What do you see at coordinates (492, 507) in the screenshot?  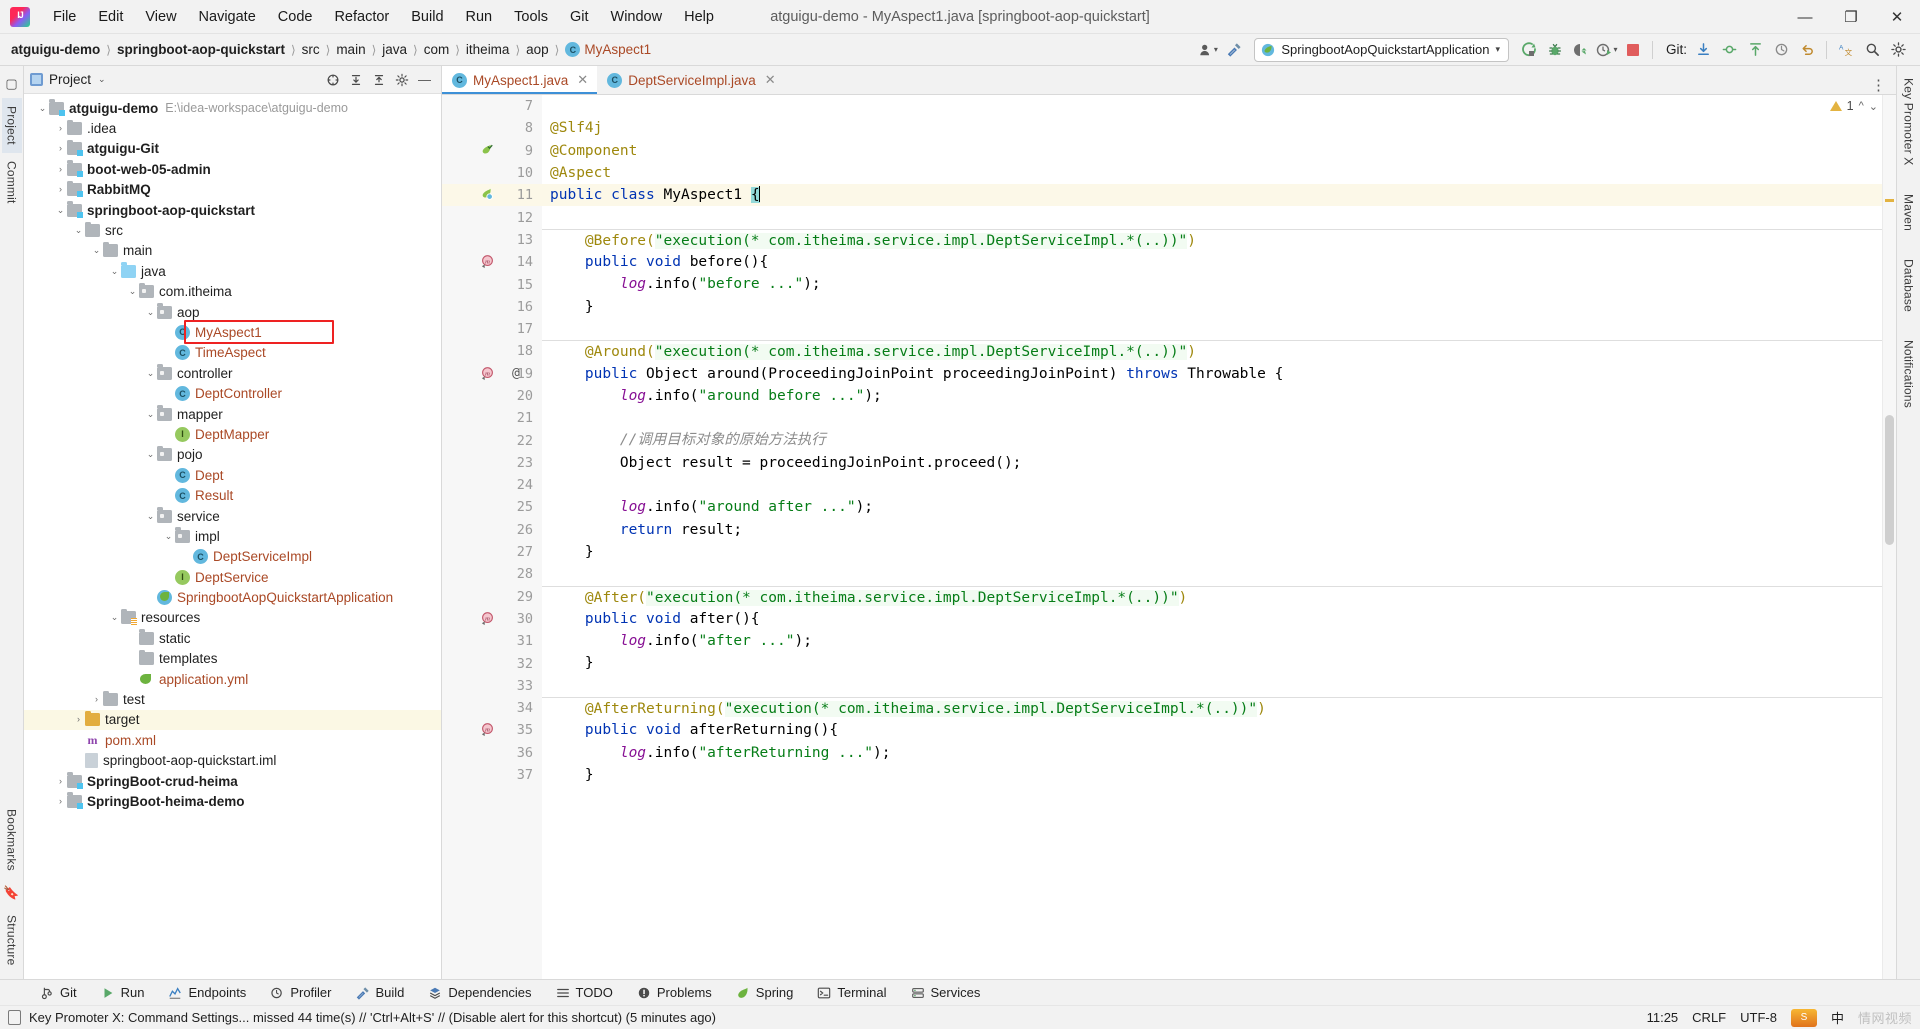 I see `gutter-line-25: 25` at bounding box center [492, 507].